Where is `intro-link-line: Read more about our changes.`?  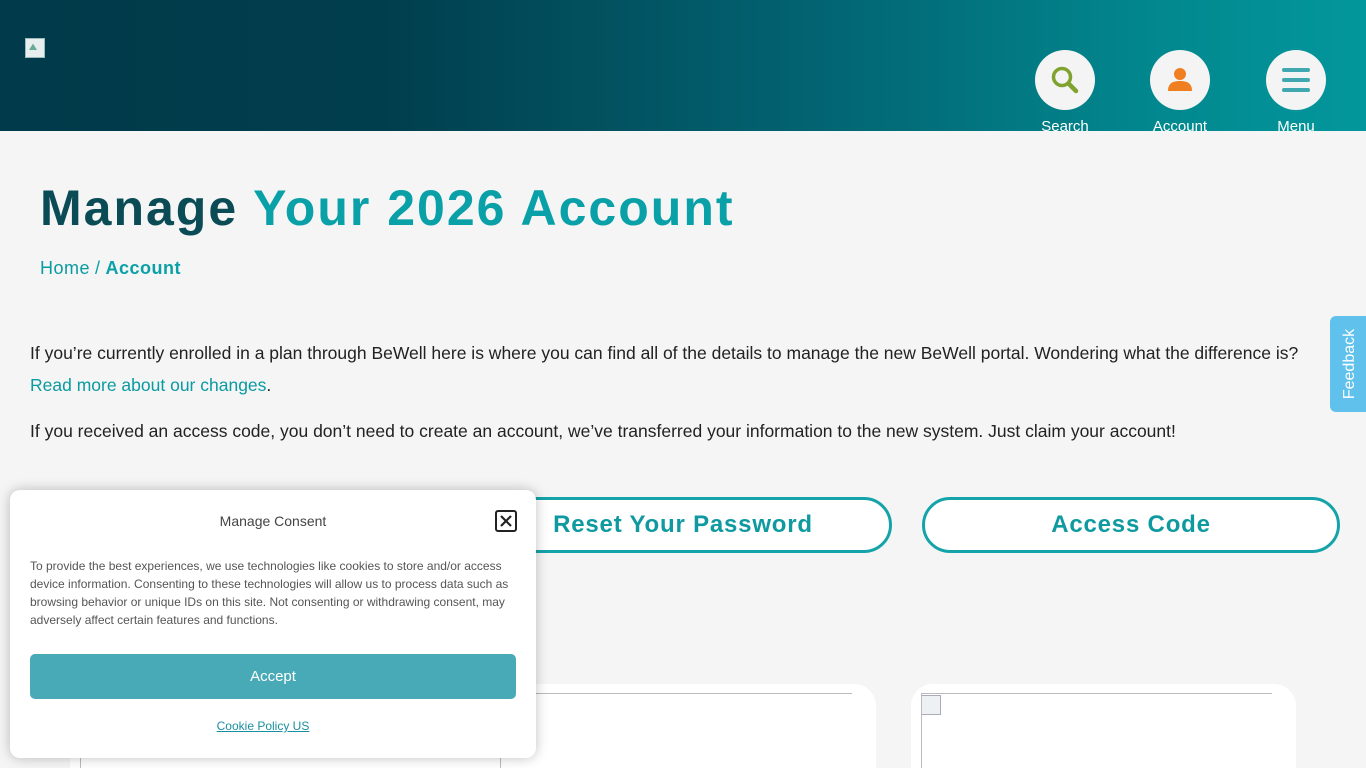 intro-link-line: Read more about our changes. is located at coordinates (150, 385).